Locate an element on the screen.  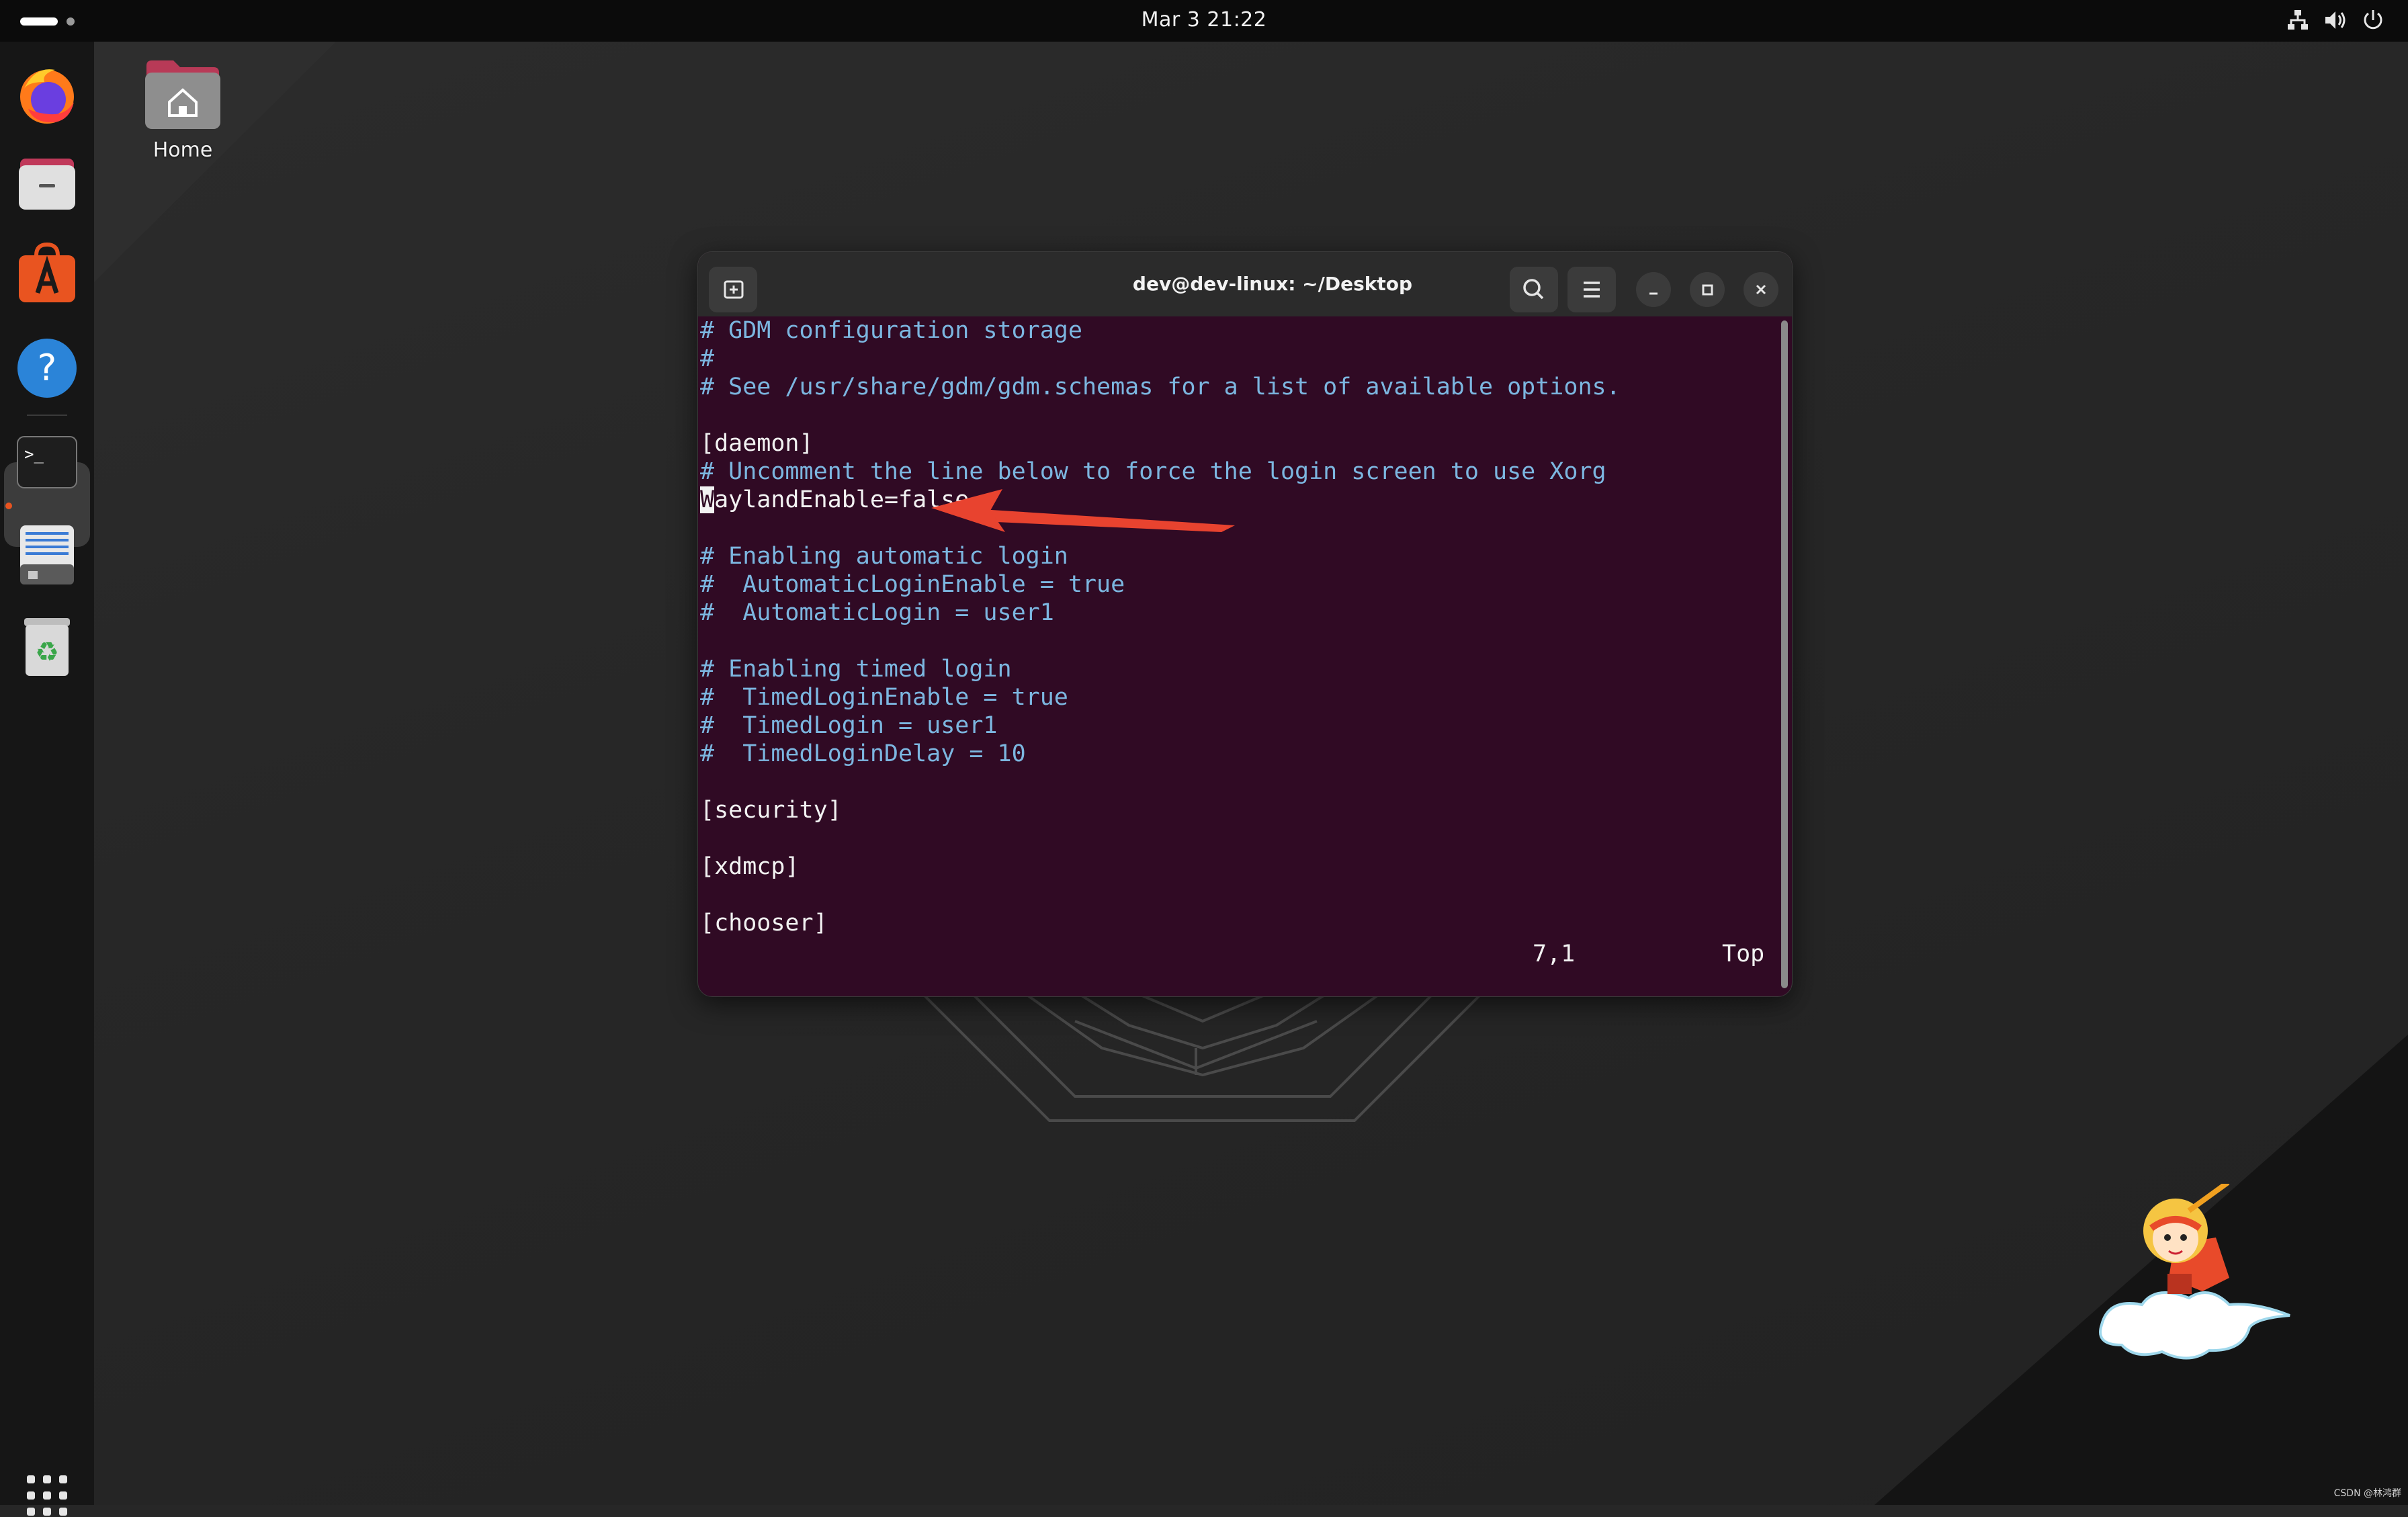
config-line: # Enabling timed login is located at coordinates (856, 669).